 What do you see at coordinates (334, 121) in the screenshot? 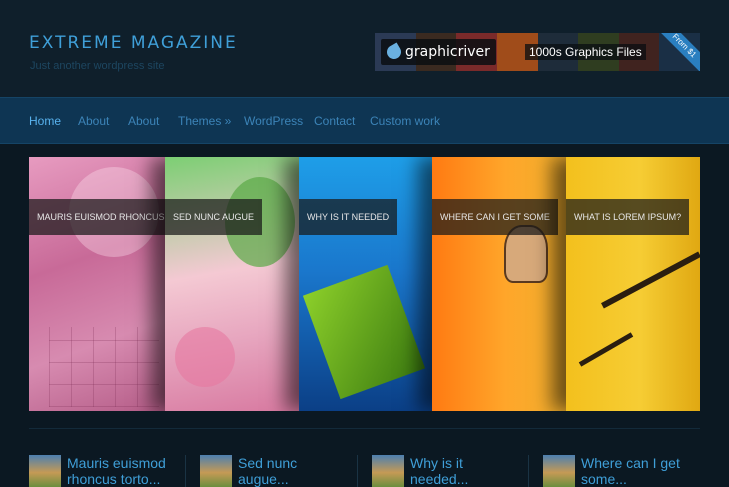
I see `nav-item-contact: Contact` at bounding box center [334, 121].